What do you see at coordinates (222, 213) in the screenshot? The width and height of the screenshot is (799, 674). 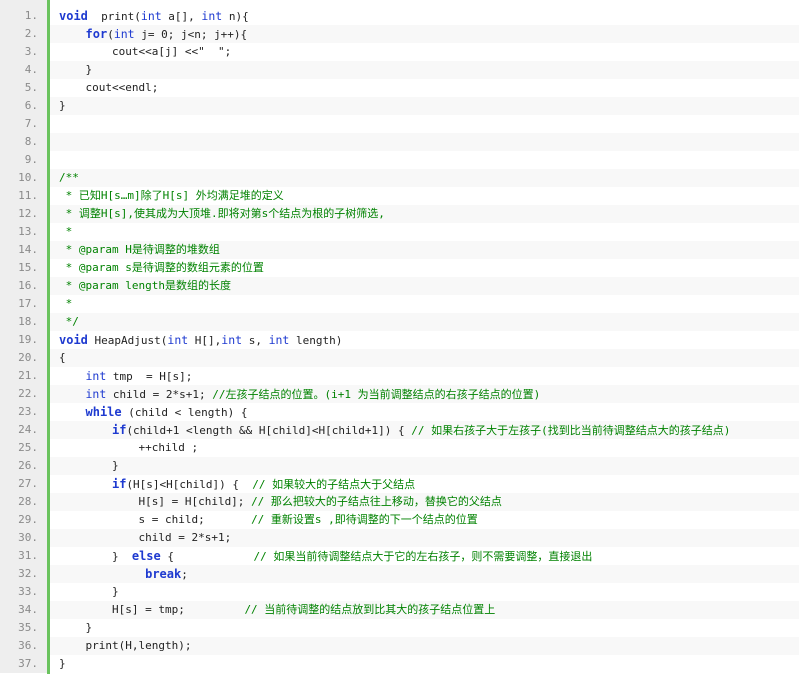 I see `code-comment: * 调整H[s],使其成为大顶堆.即将对第s个结点为根的子树筛选,` at bounding box center [222, 213].